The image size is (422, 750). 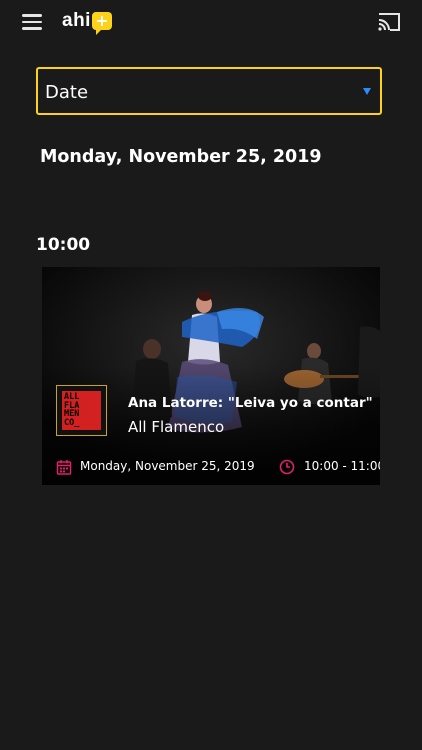 I want to click on app-logo: ahi +, so click(x=87, y=24).